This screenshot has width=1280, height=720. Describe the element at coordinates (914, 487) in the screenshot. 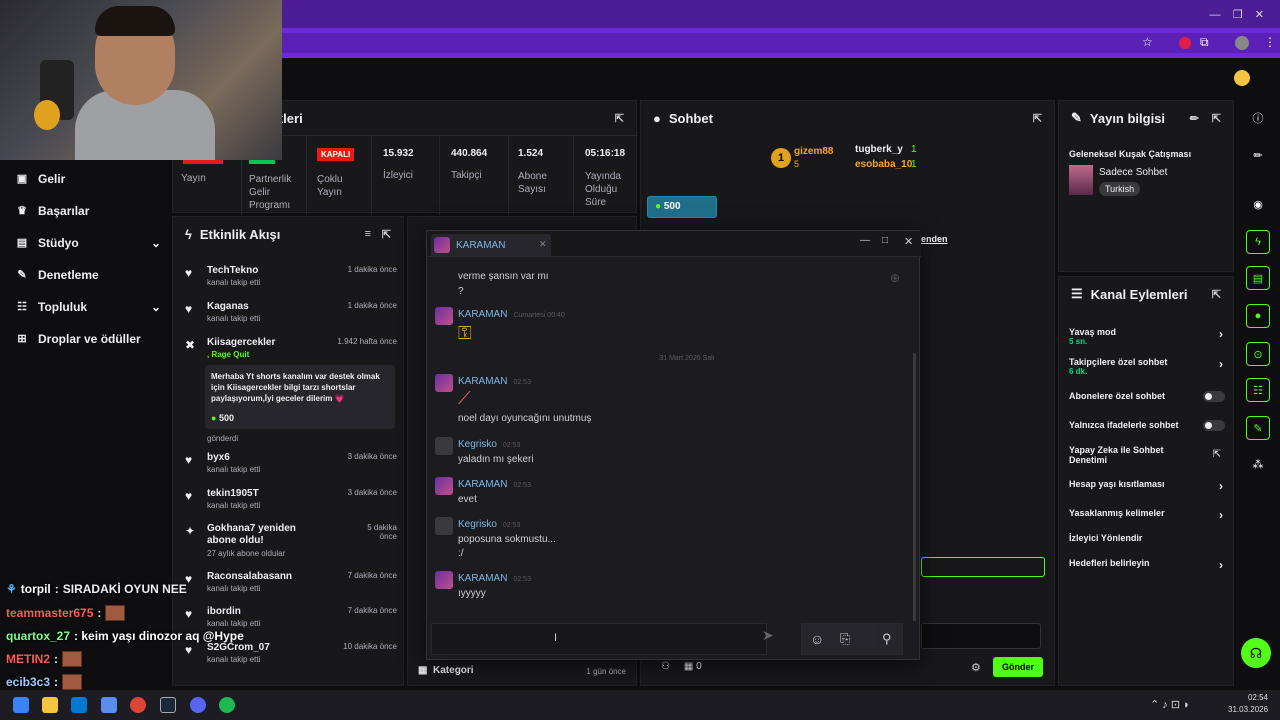

I see `scrollbar` at that location.